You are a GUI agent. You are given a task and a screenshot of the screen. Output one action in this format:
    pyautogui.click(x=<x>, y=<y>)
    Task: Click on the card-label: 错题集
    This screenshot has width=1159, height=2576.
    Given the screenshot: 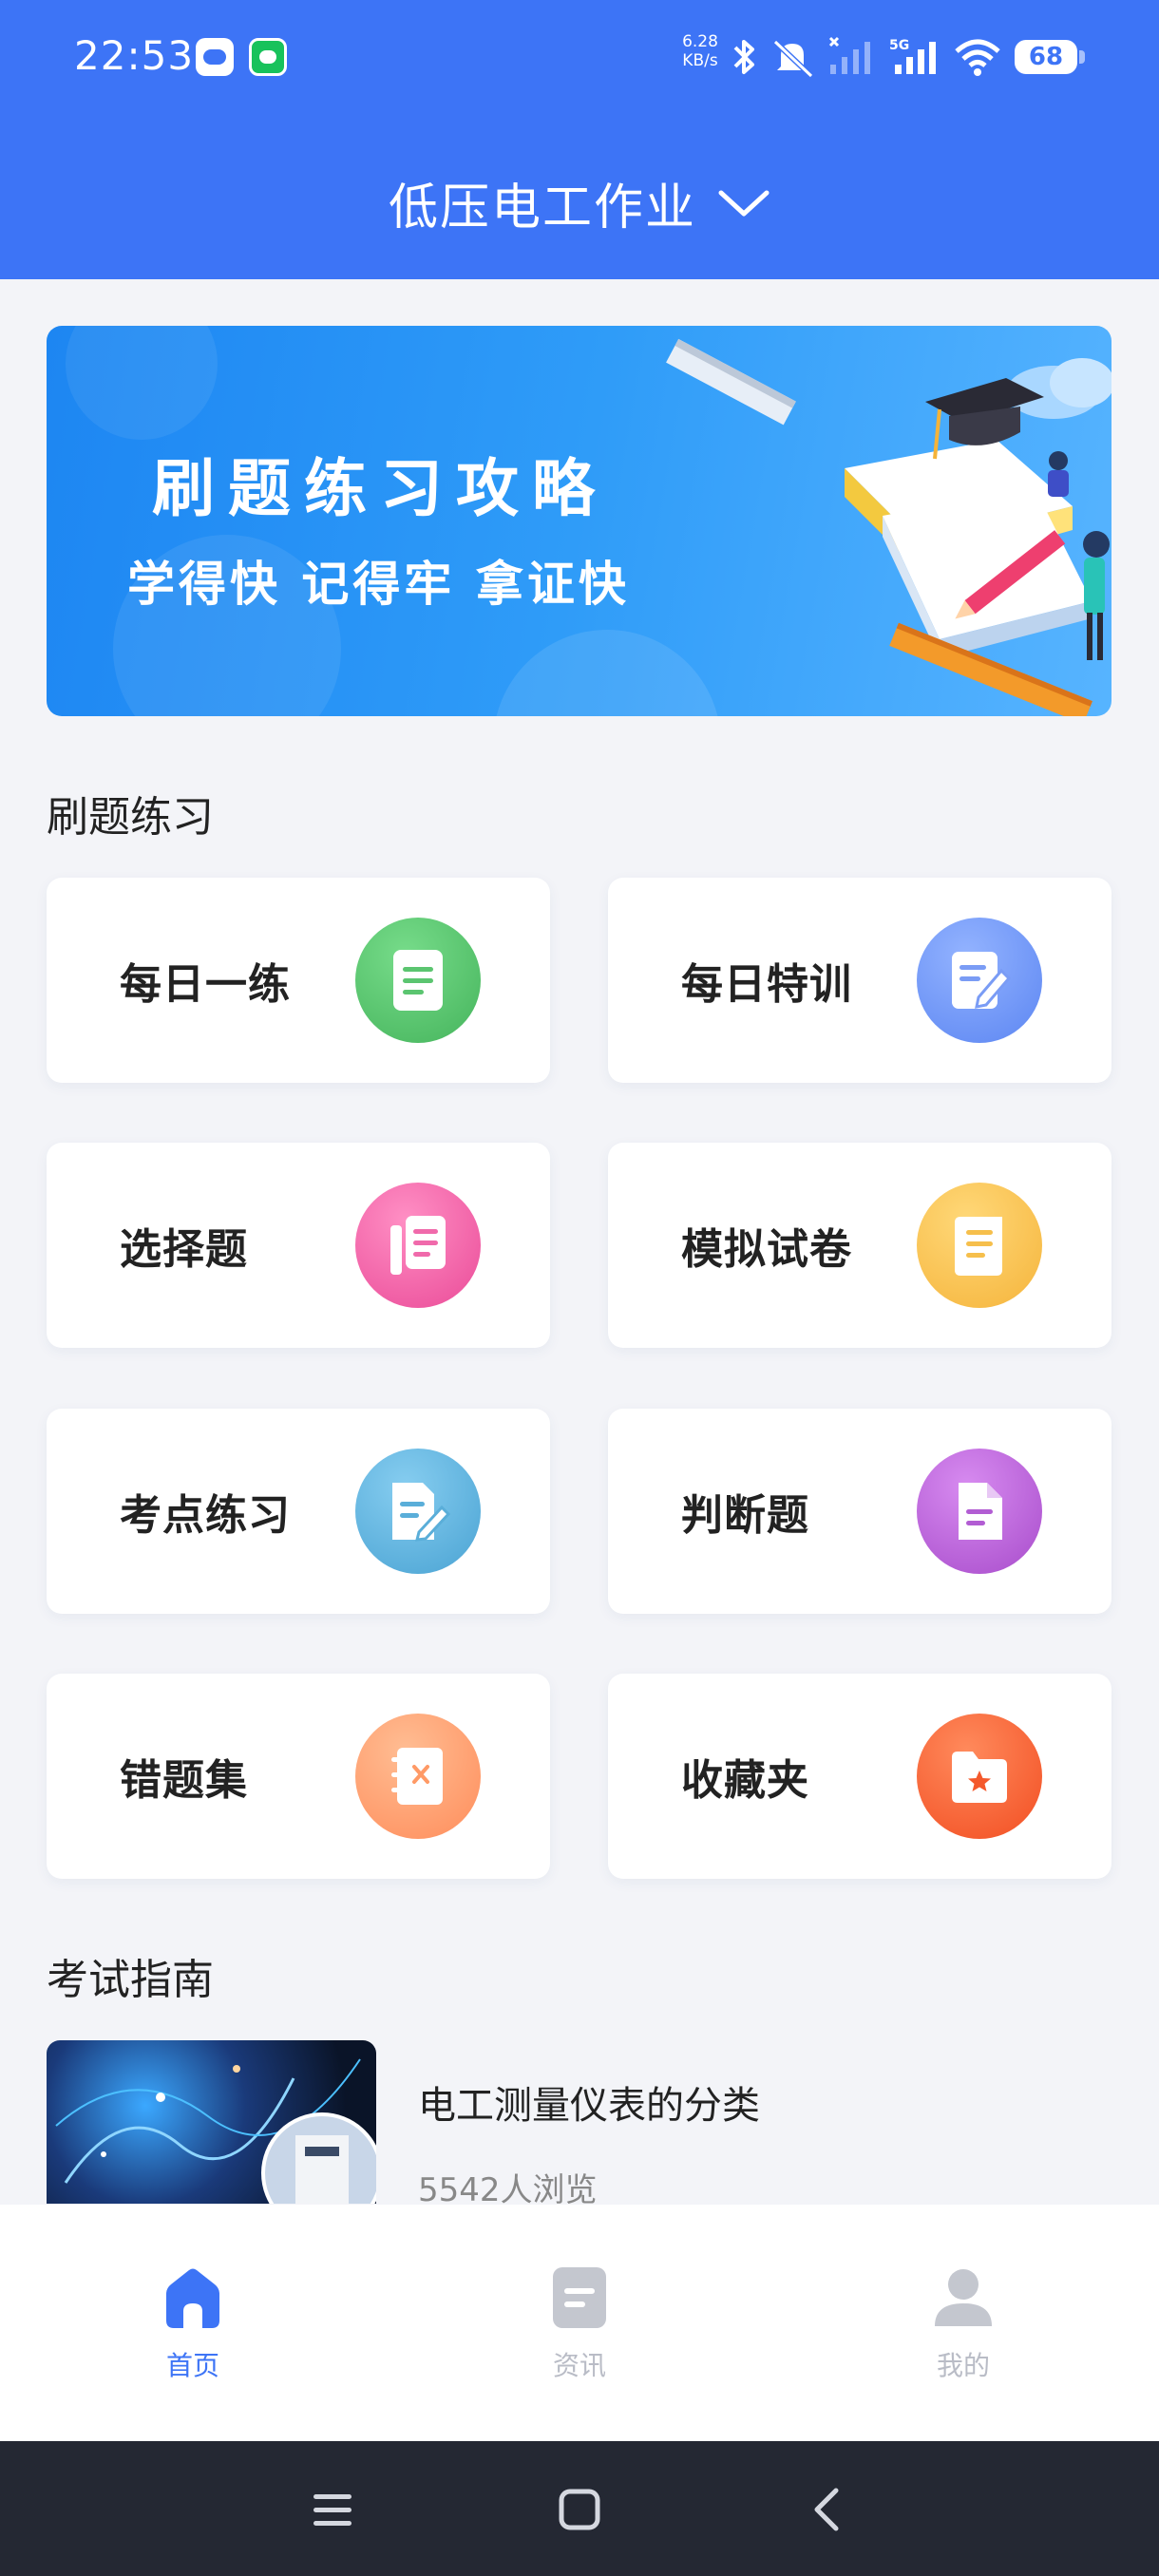 What is the action you would take?
    pyautogui.click(x=184, y=1780)
    